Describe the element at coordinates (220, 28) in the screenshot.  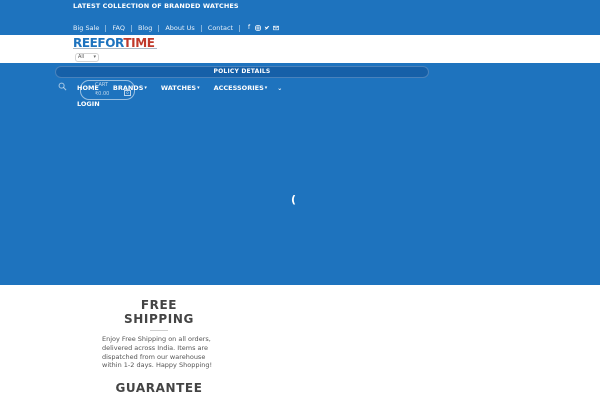
I see `top-link-contact: Contact` at that location.